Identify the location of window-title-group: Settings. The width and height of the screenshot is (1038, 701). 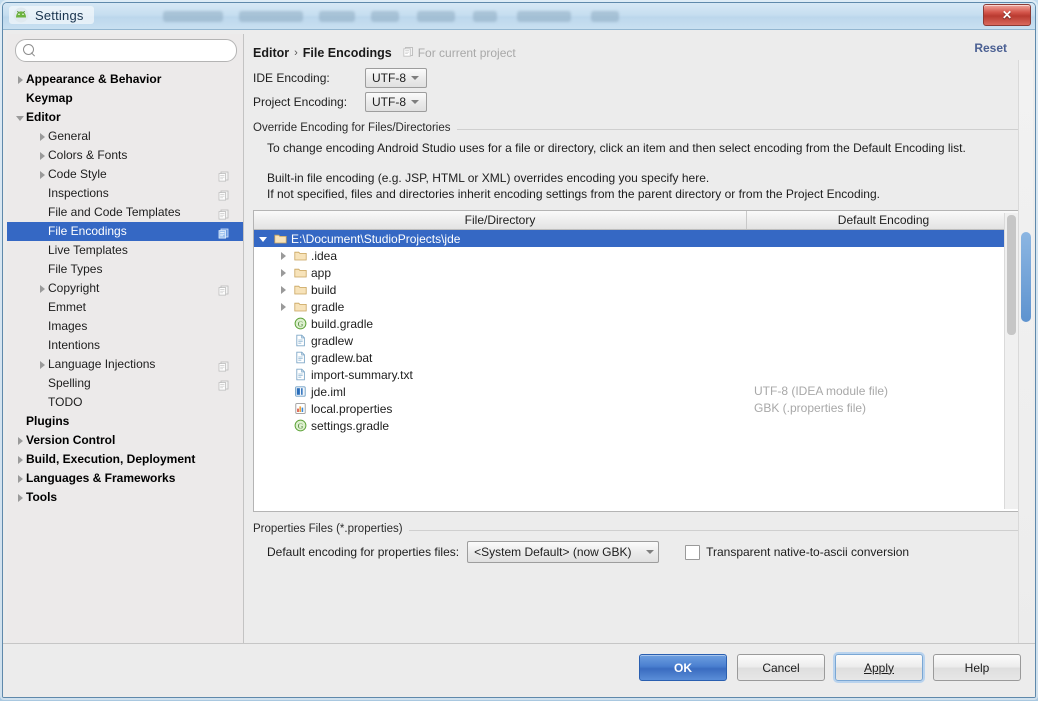
(51, 15).